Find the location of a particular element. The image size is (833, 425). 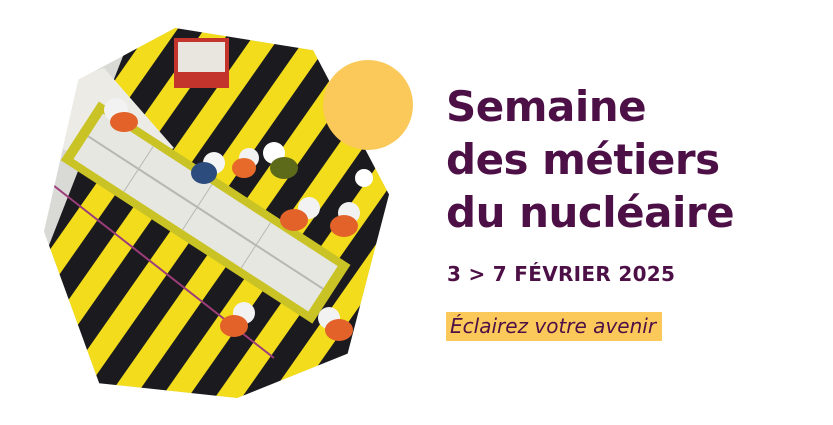

title-line-3: du nucléaire is located at coordinates (590, 212).